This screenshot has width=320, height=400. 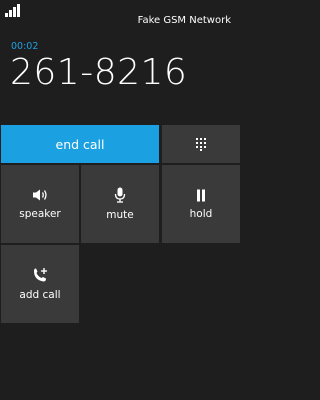 I want to click on signal-bars-icon, so click(x=12, y=10).